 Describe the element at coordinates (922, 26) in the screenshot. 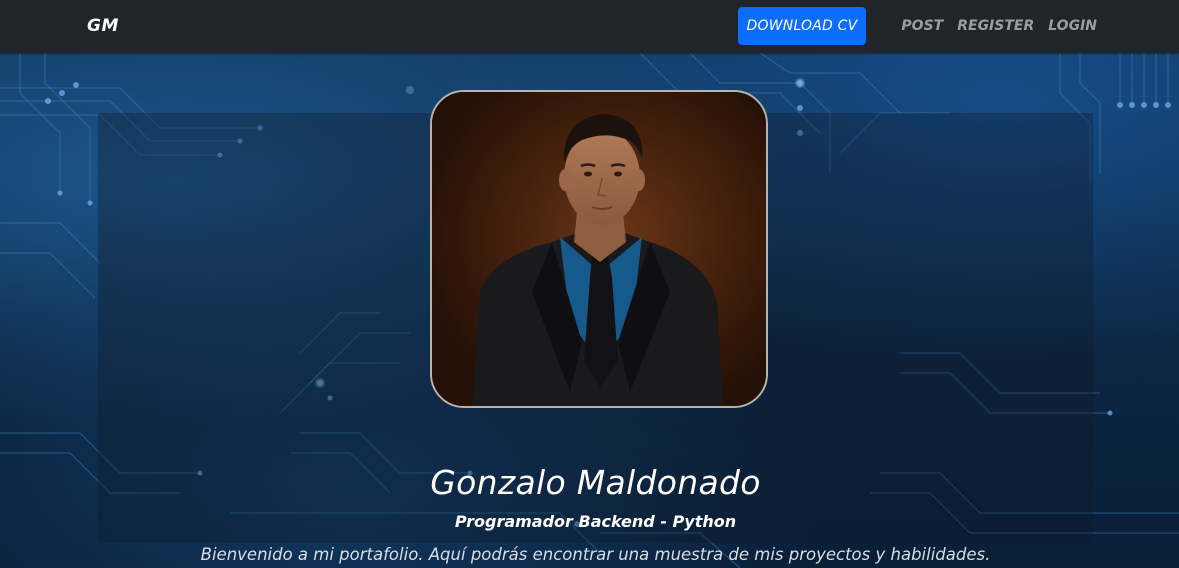

I see `nav-link-post: POST` at that location.